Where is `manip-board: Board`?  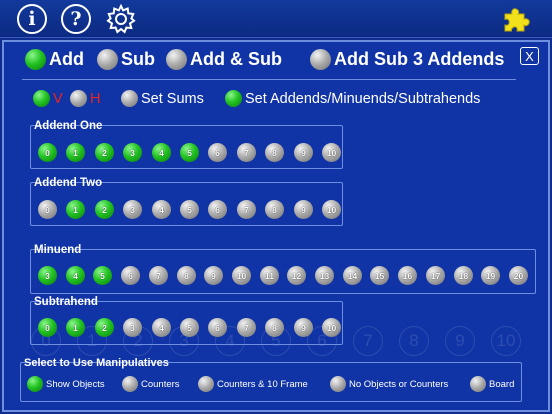
manip-board: Board is located at coordinates (492, 384).